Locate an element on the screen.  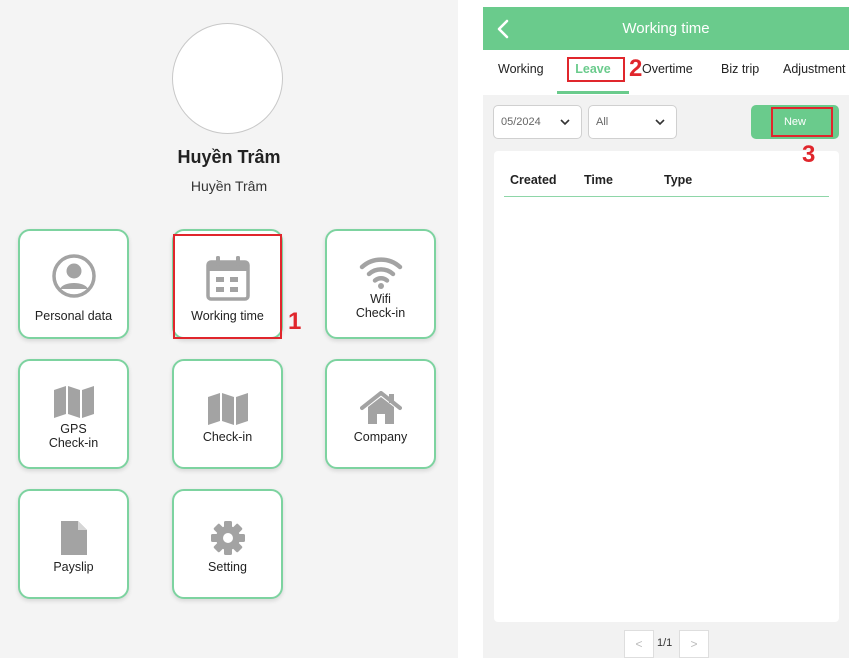
setting-tile: Setting is located at coordinates (227, 544).